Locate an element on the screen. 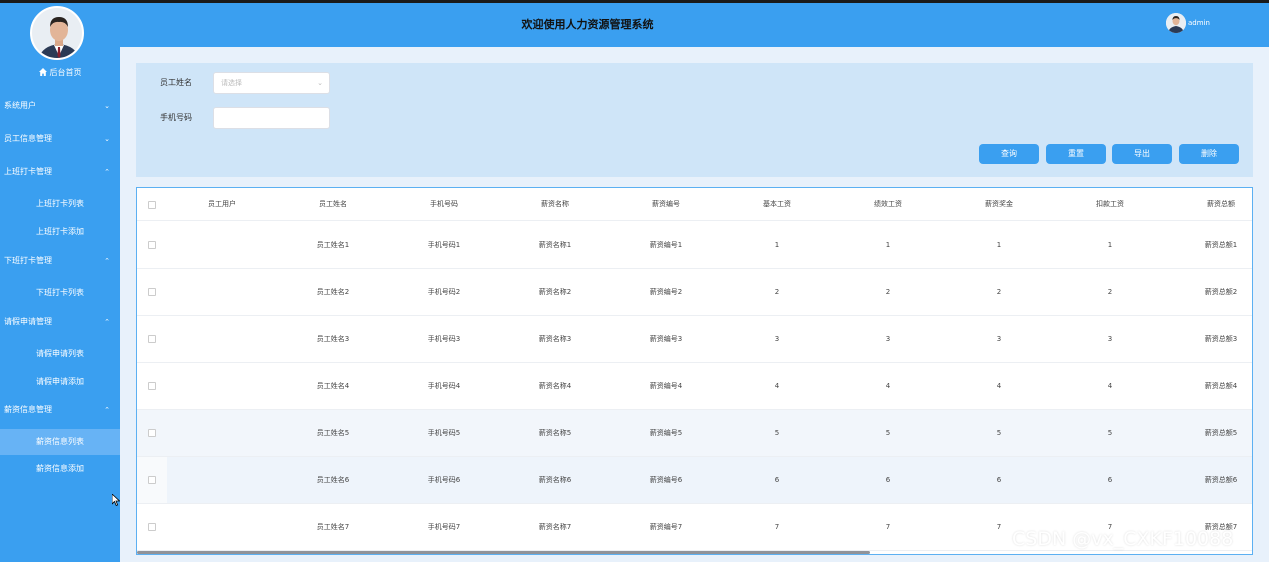 The height and width of the screenshot is (562, 1269). sidebar-group-employee-info: 员工信息管理 ⌄ is located at coordinates (60, 139).